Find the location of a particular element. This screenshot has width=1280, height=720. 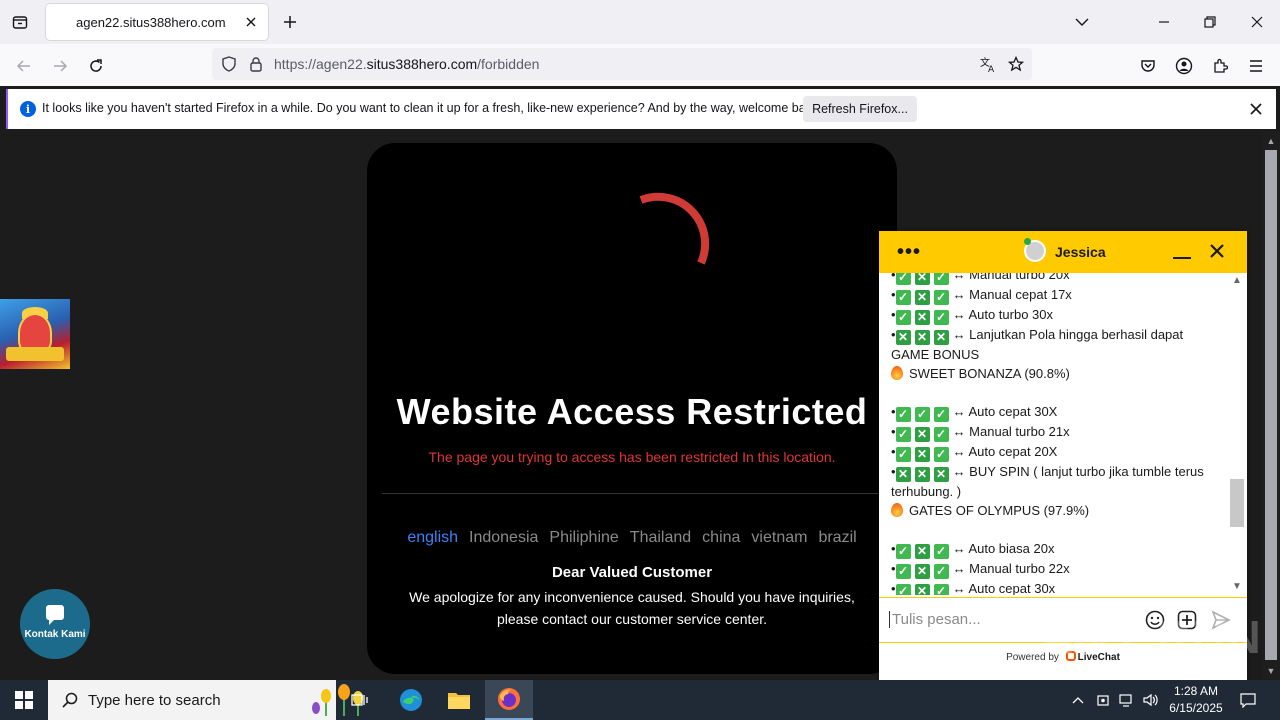

lock-icon is located at coordinates (256, 64).